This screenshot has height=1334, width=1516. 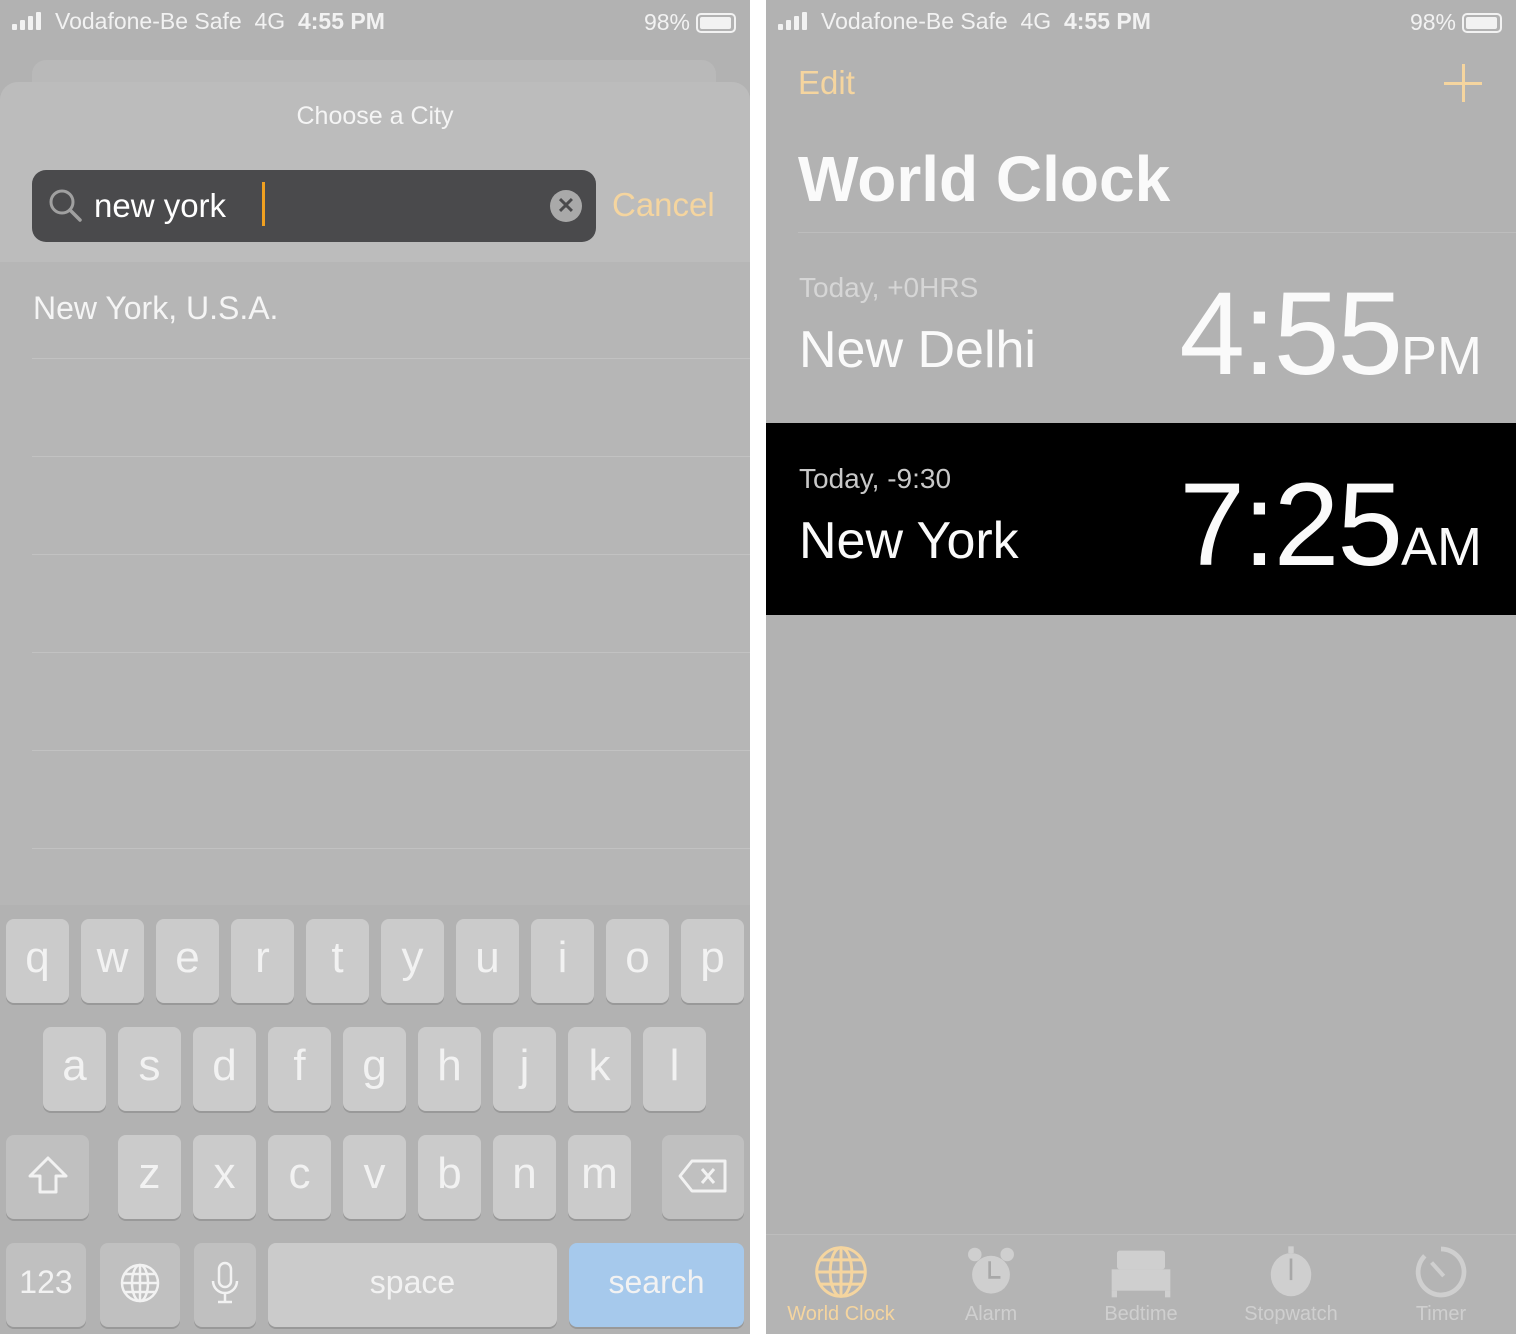 I want to click on key-j: j, so click(x=524, y=1069).